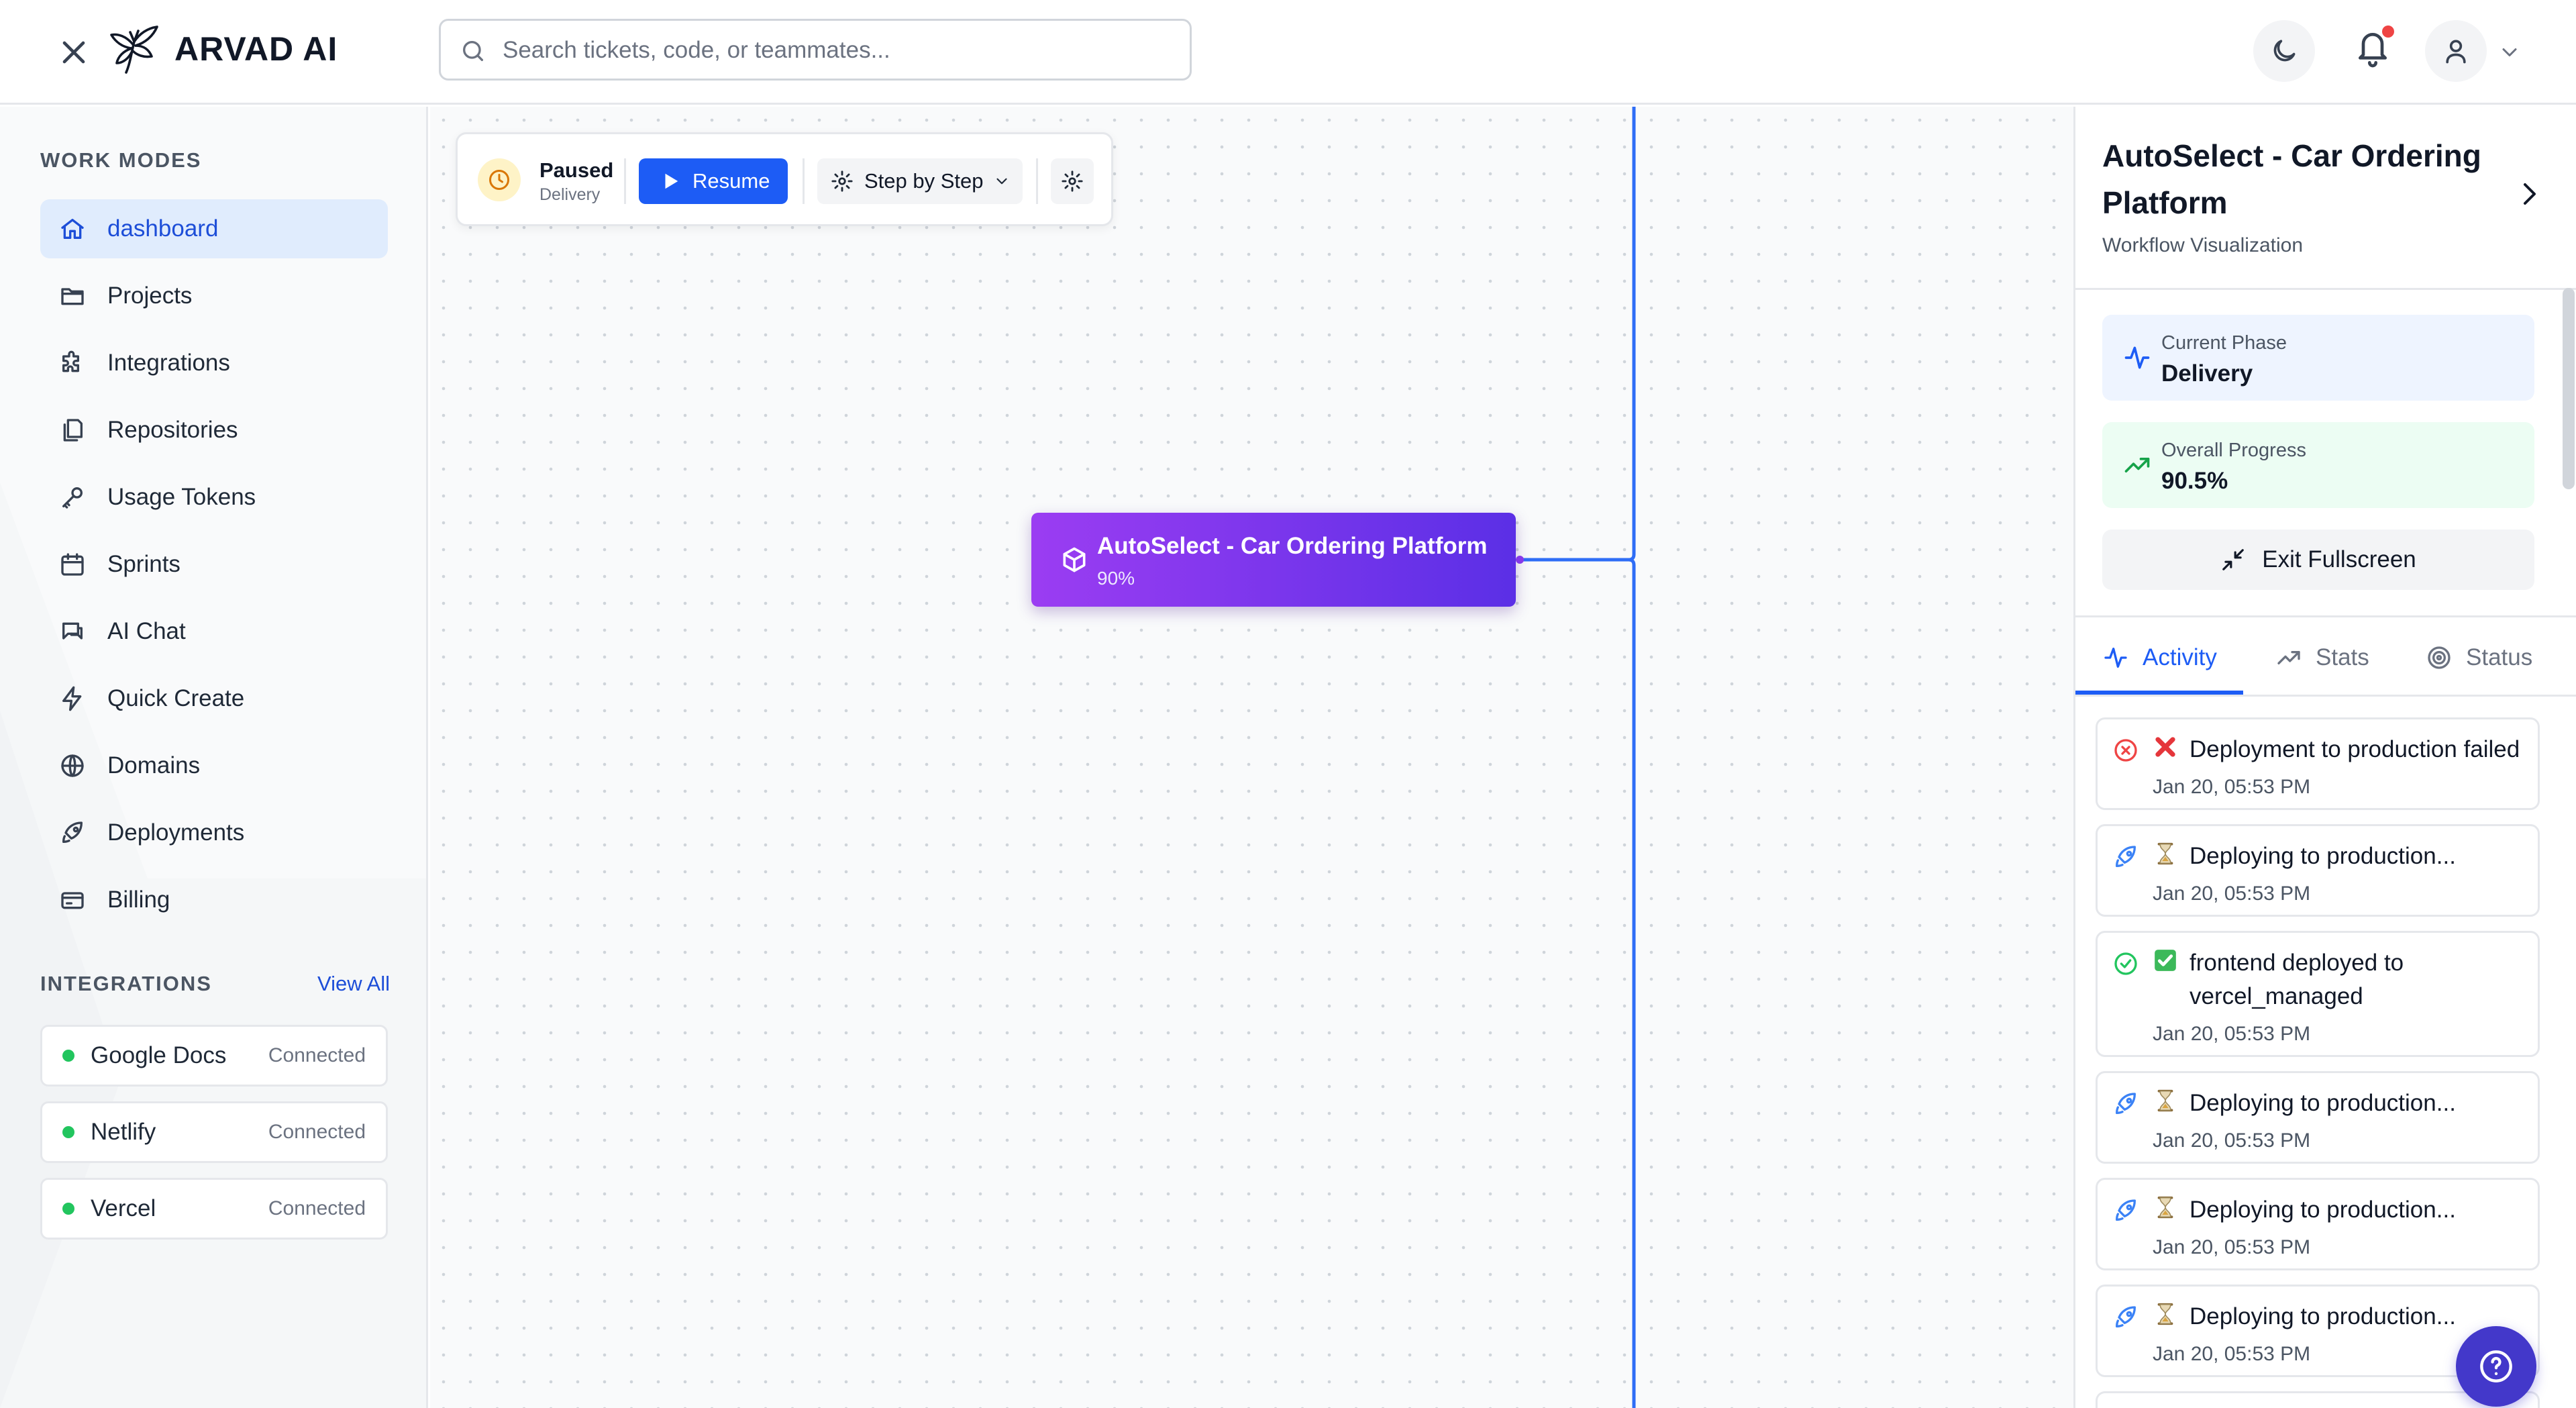 The width and height of the screenshot is (2576, 1408). I want to click on sidebar-item-projects: Projects, so click(214, 295).